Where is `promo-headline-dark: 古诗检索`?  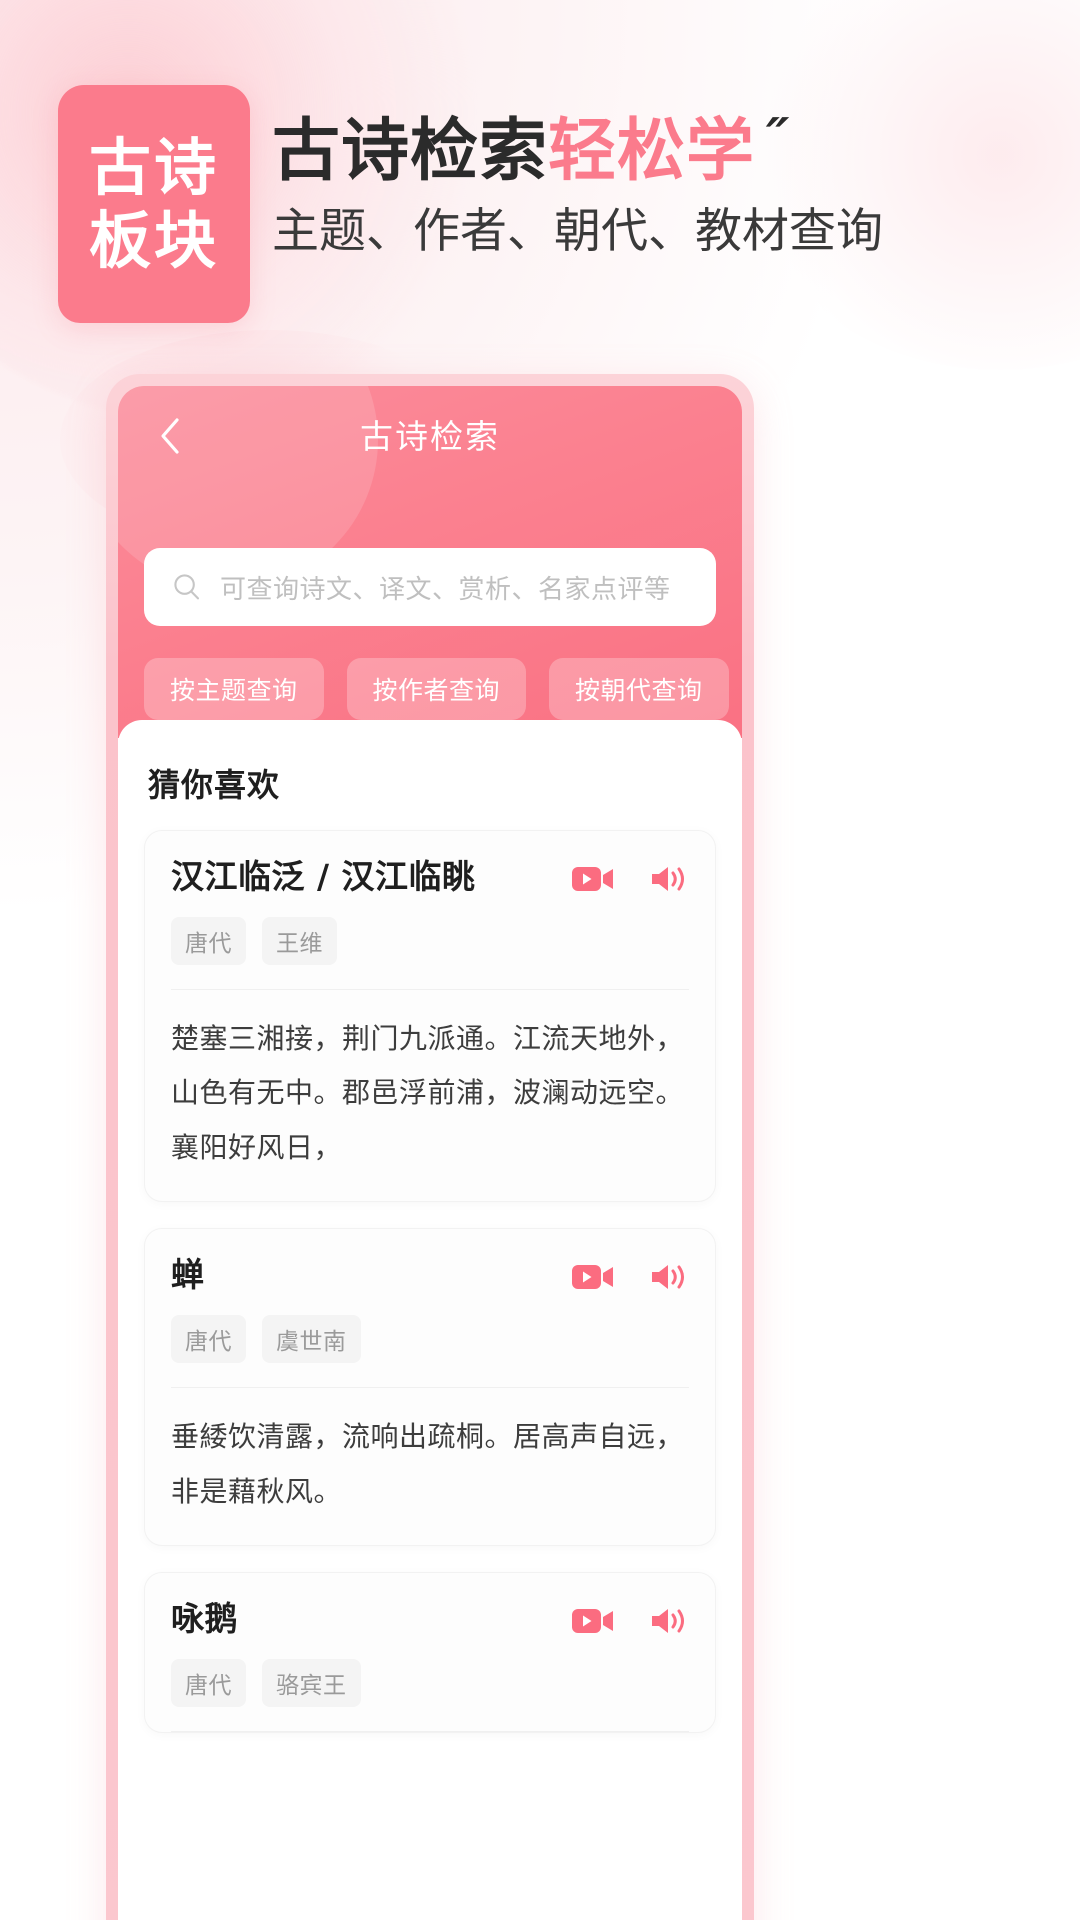
promo-headline-dark: 古诗检索 is located at coordinates (410, 151).